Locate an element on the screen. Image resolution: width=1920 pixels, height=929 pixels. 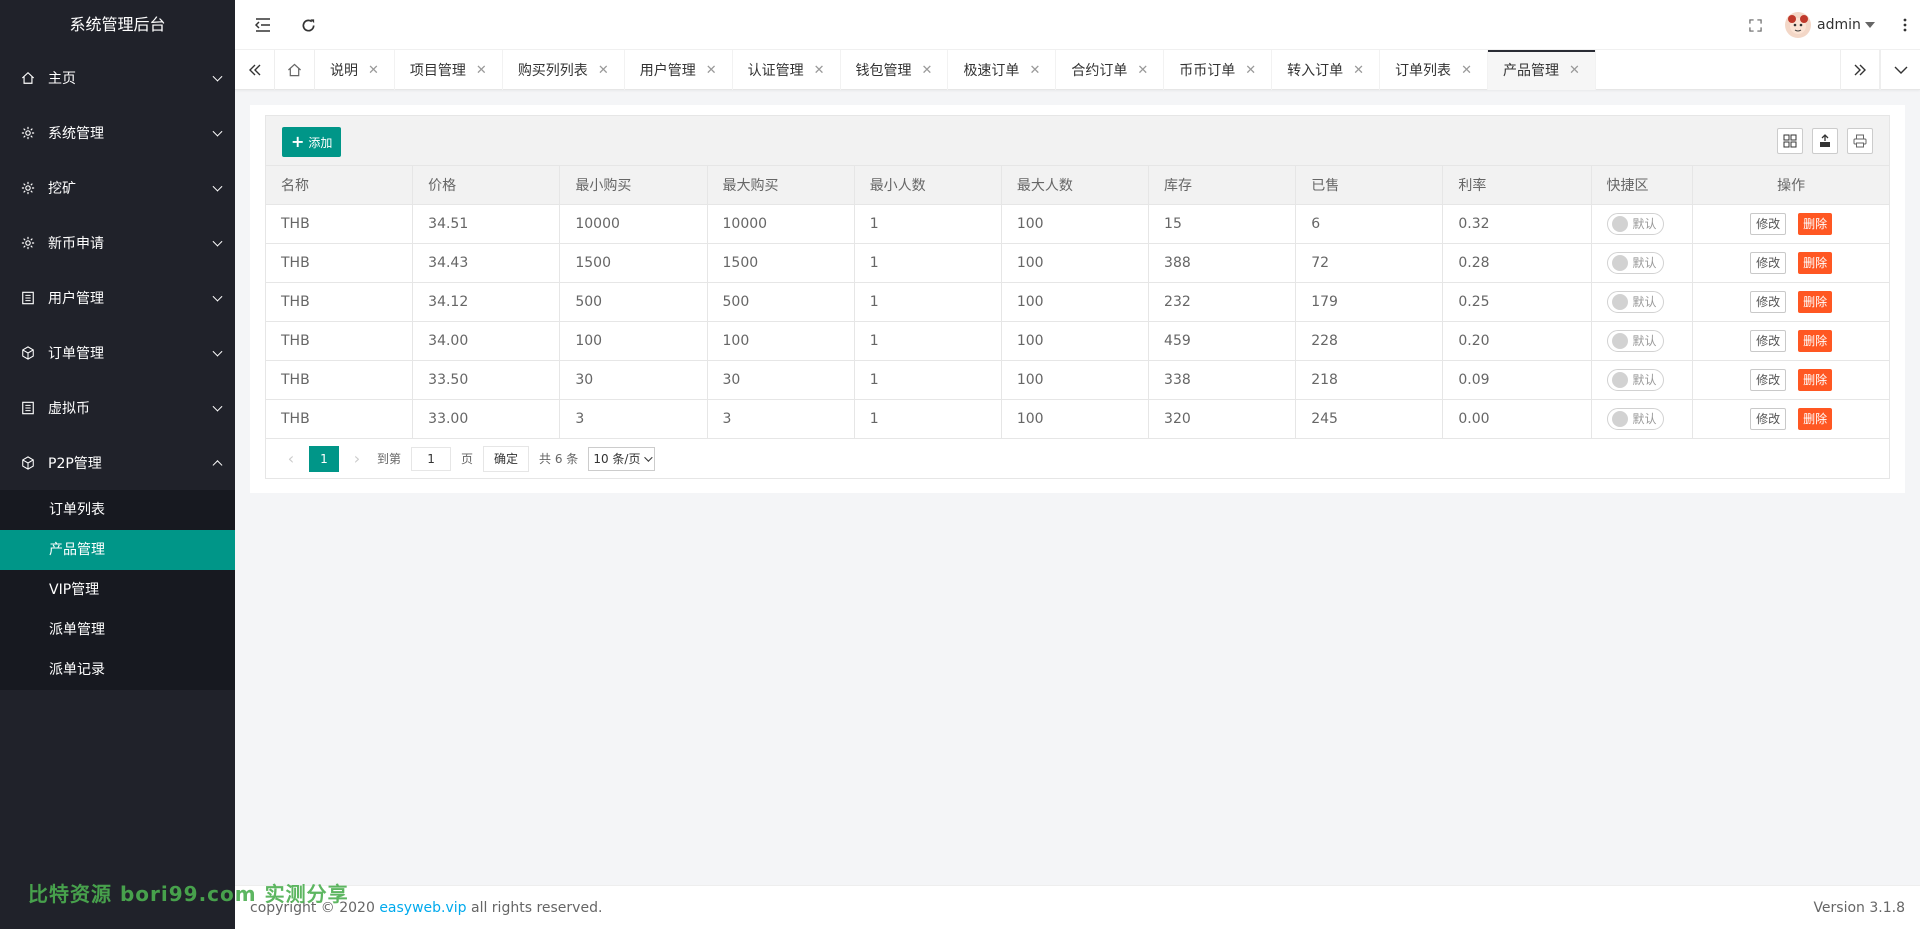
sidebar-subitem-4: 派单记录 is located at coordinates (117, 670).